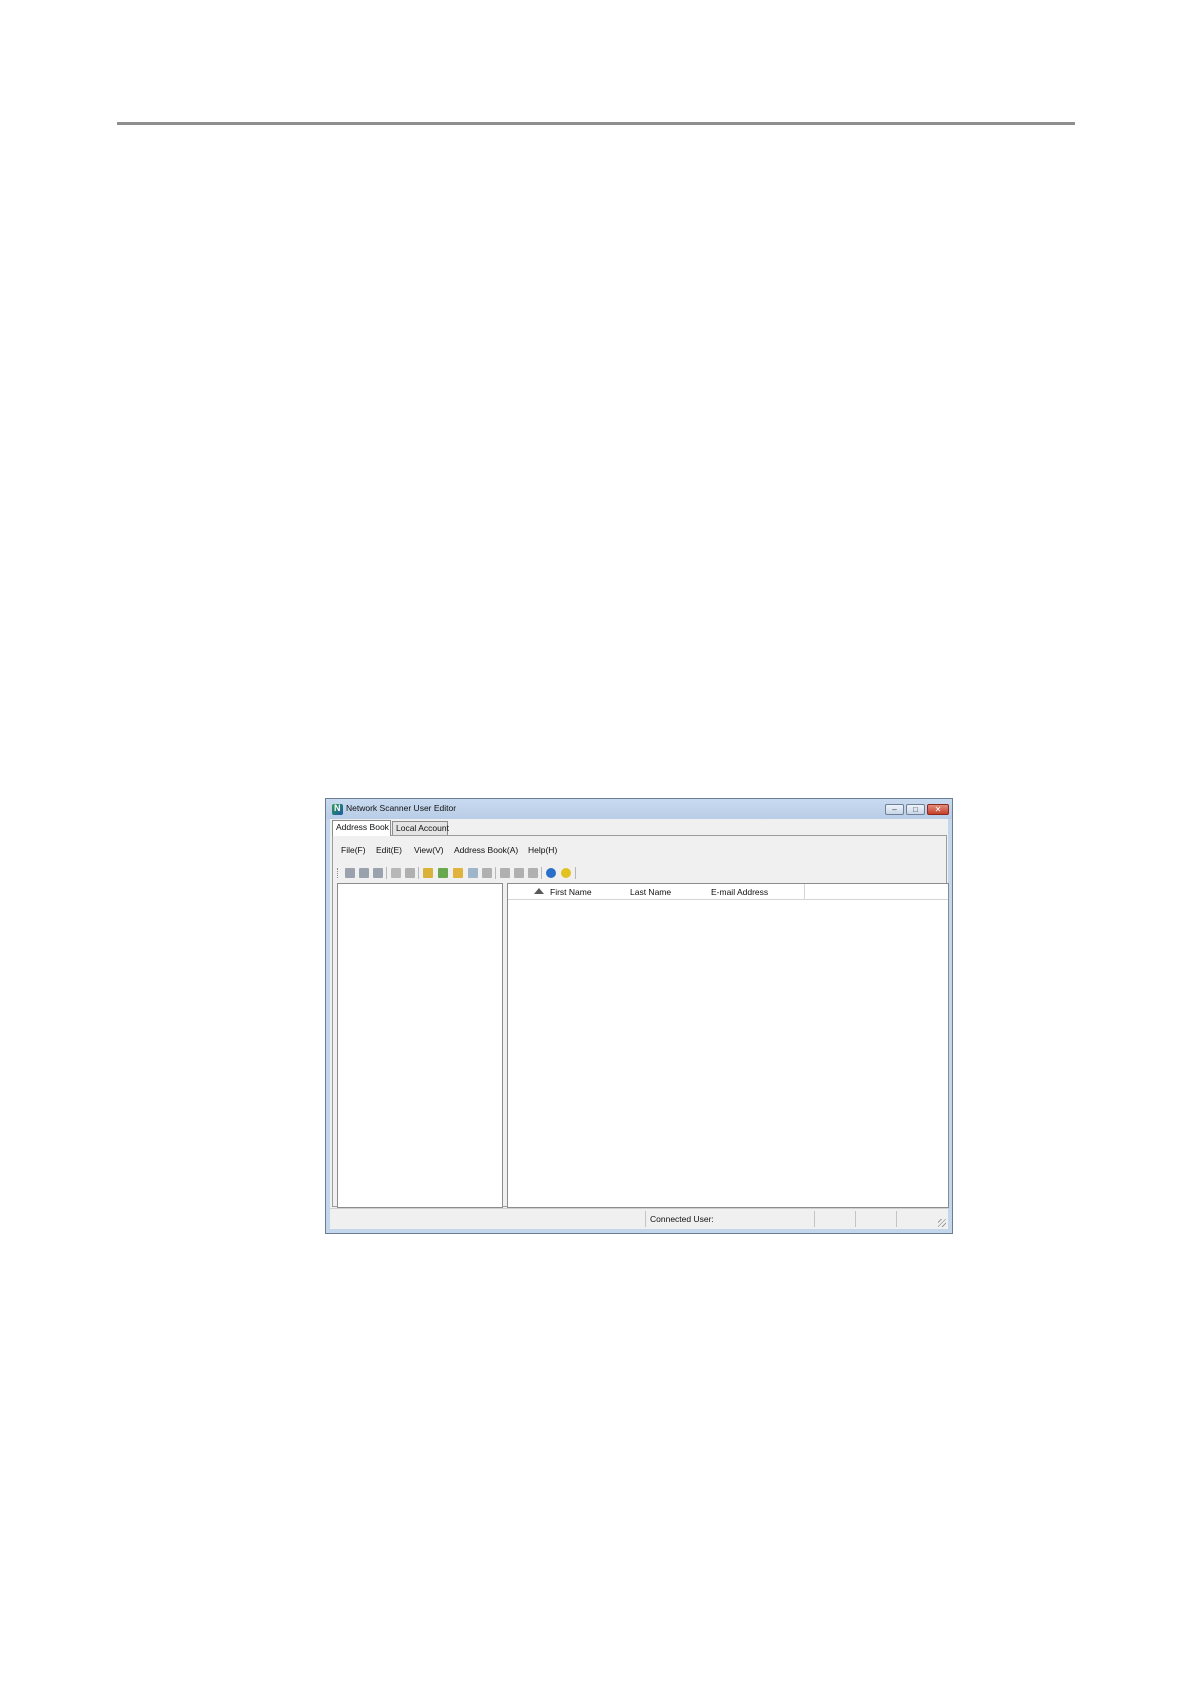 The image size is (1190, 1684). Describe the element at coordinates (938, 809) in the screenshot. I see `close-button: ✕` at that location.